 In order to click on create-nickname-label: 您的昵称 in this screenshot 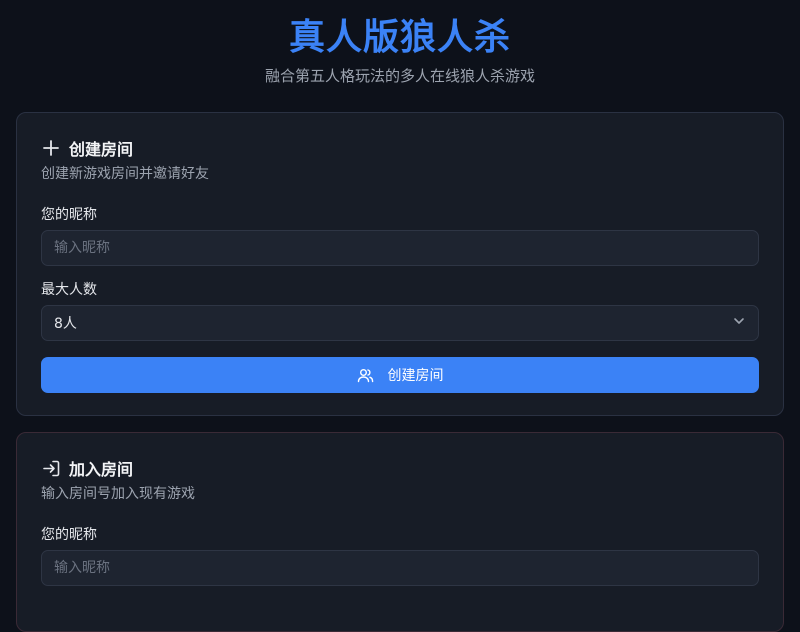, I will do `click(69, 215)`.